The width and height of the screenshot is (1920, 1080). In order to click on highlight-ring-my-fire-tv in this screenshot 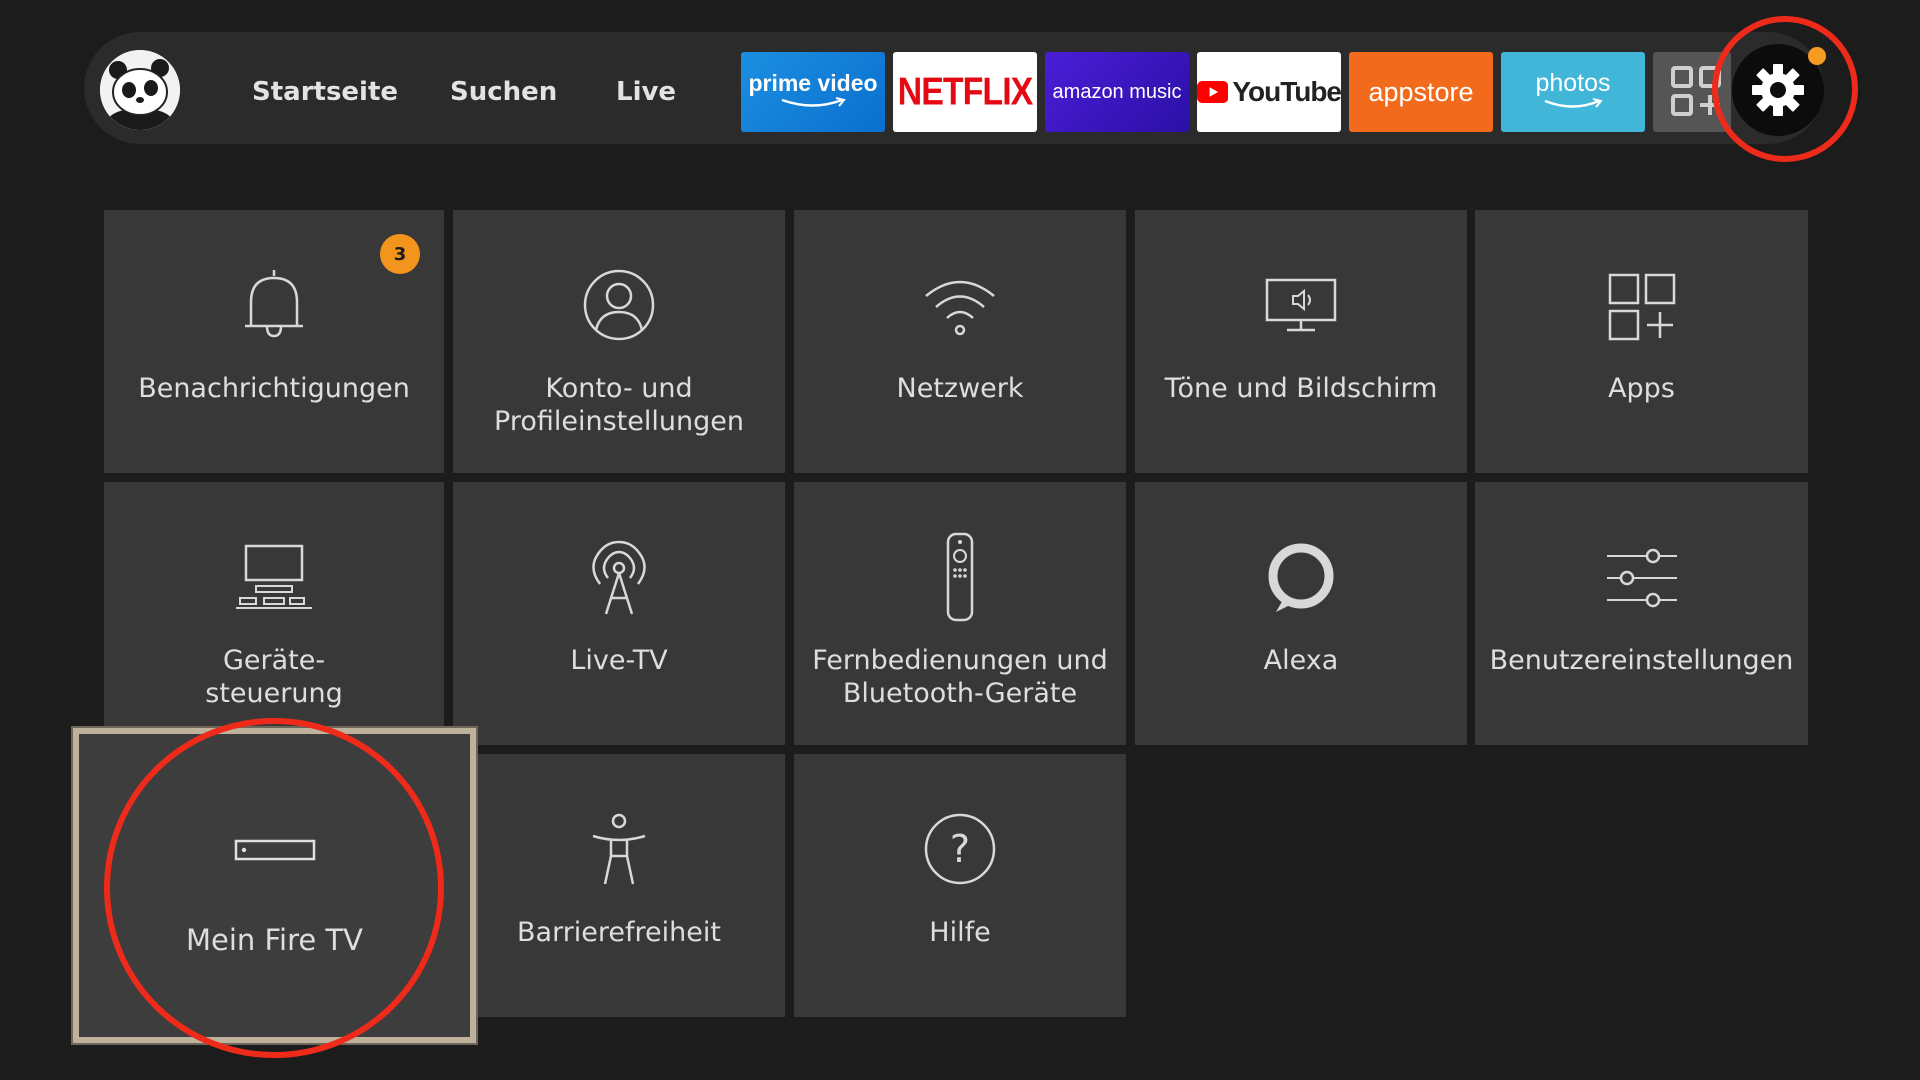, I will do `click(274, 888)`.